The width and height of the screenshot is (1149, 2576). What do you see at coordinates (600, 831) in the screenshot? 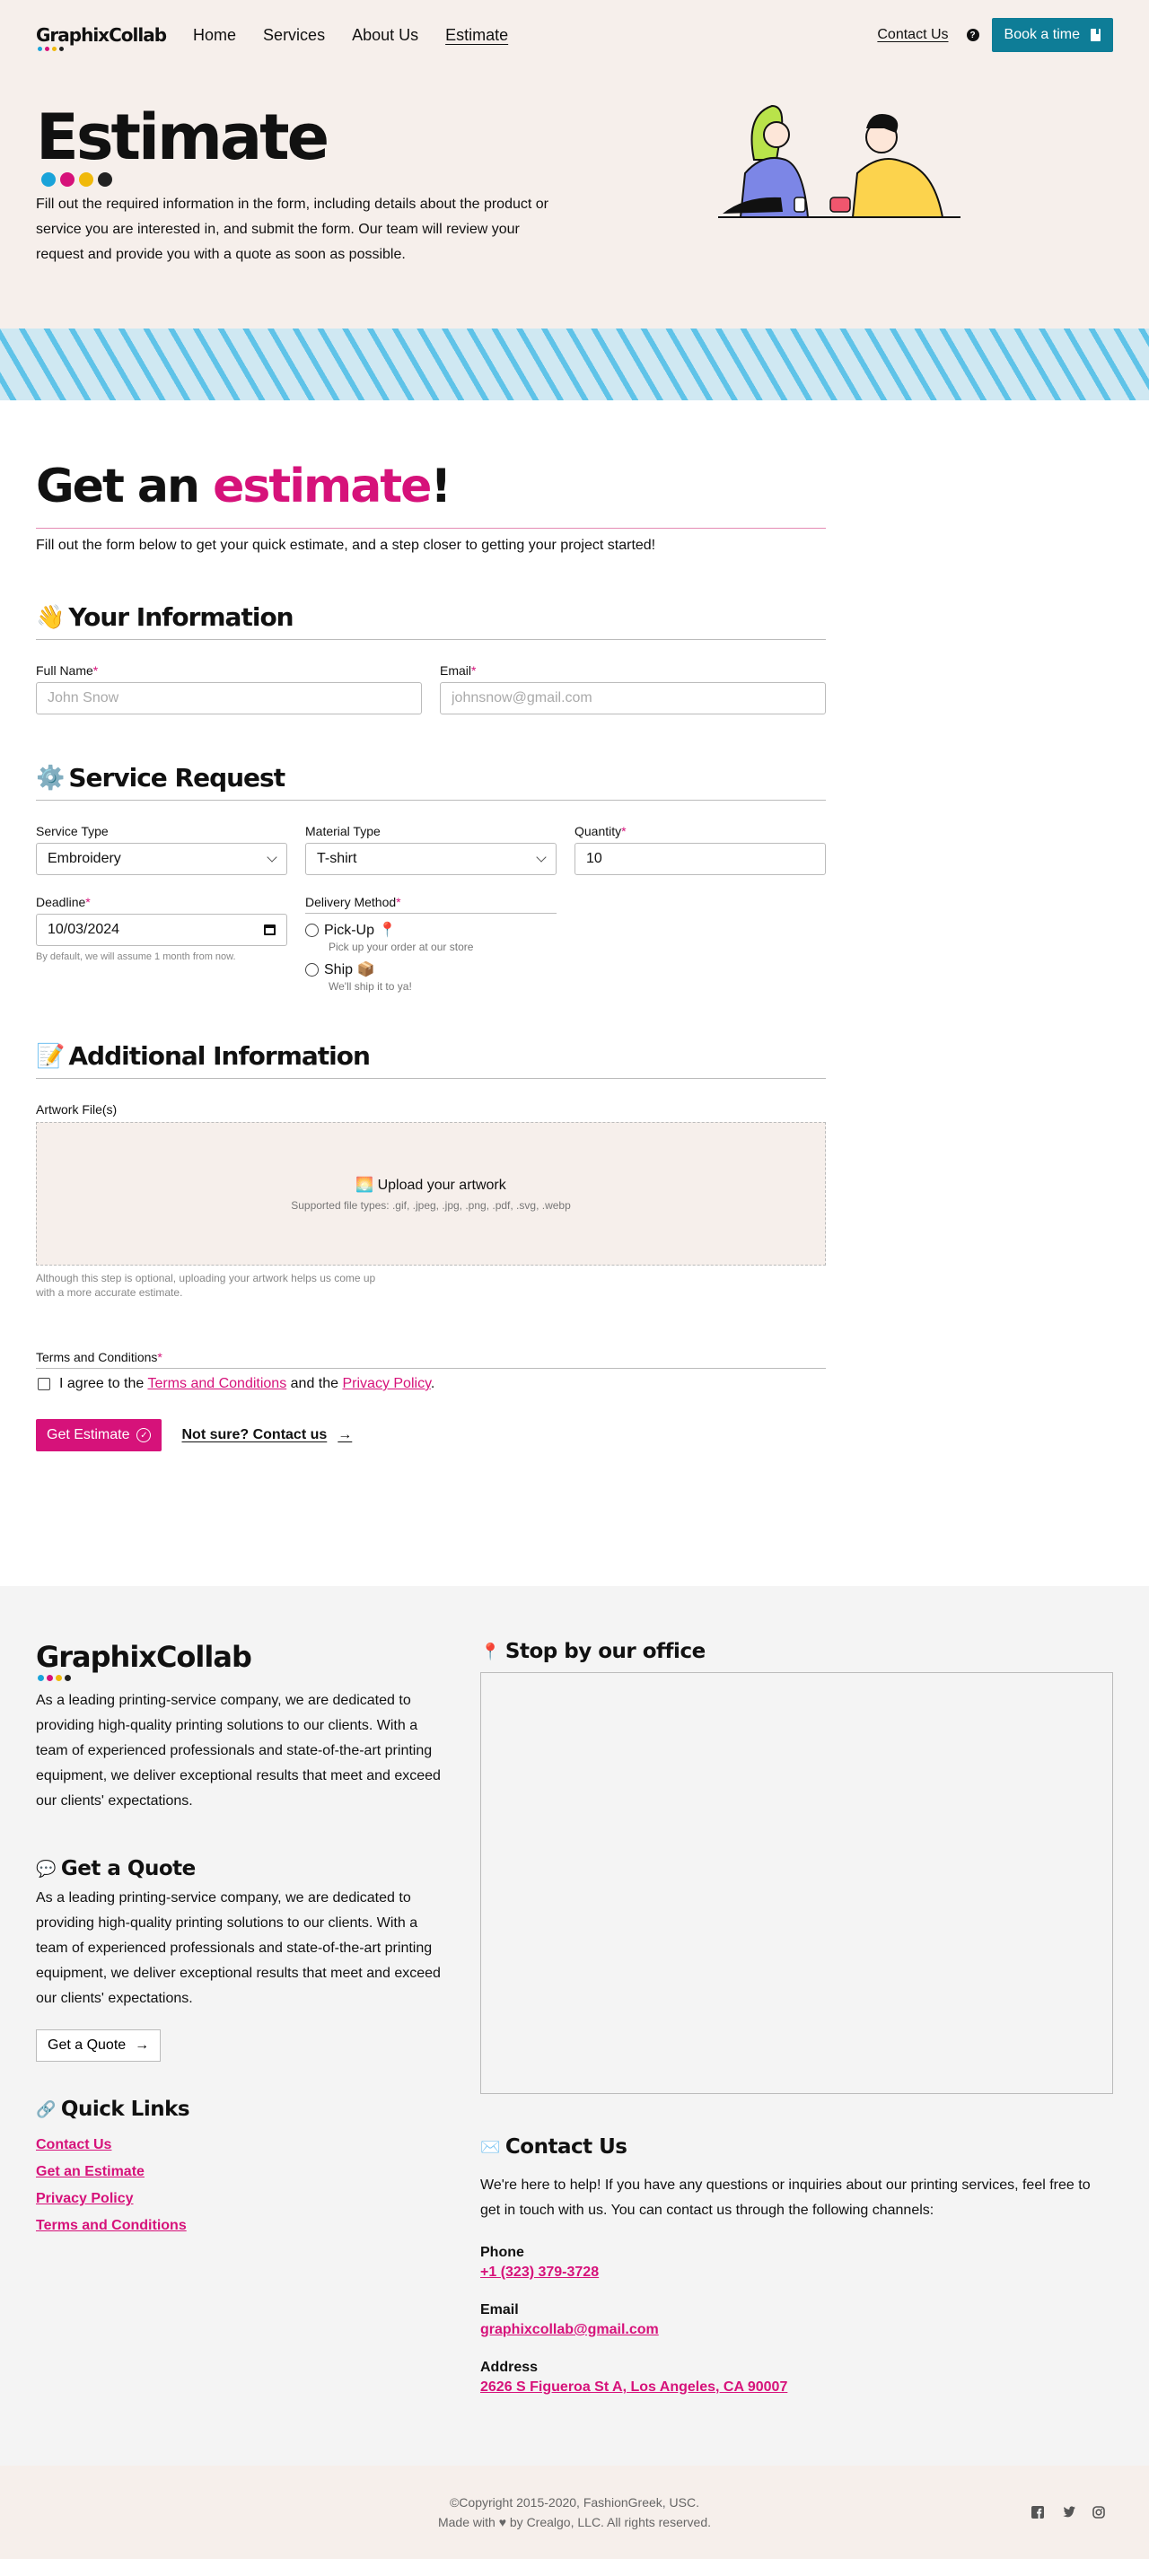
I see `quantity-label: Quantity*` at bounding box center [600, 831].